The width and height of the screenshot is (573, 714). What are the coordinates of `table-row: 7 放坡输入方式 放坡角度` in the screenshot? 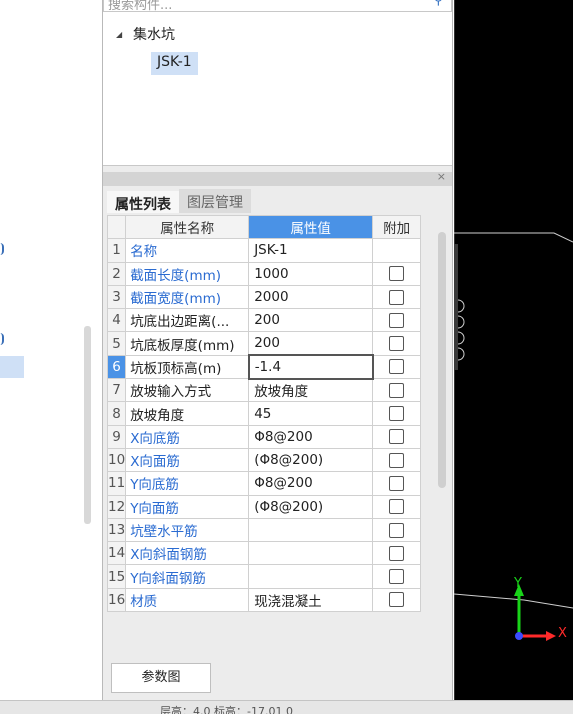 It's located at (264, 390).